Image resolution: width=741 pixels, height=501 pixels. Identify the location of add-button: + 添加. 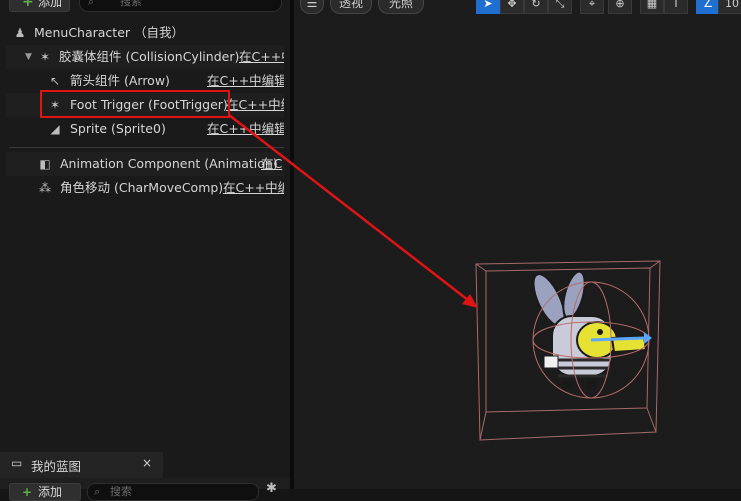
(45, 492).